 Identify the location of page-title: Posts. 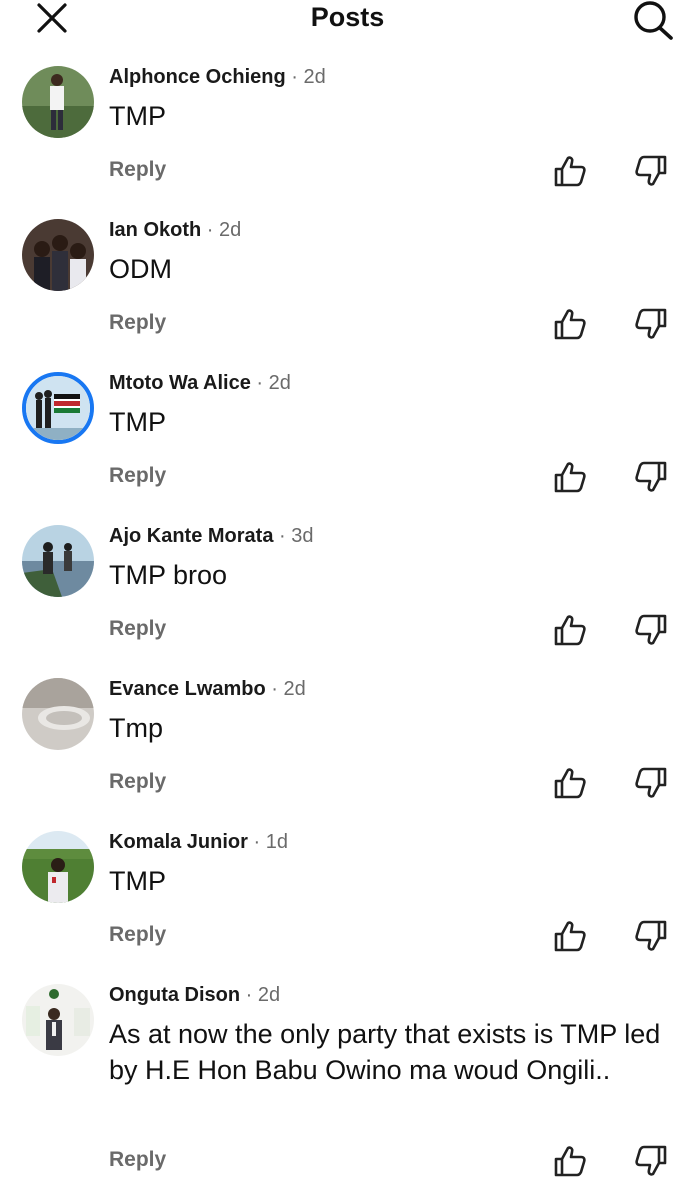
(347, 17).